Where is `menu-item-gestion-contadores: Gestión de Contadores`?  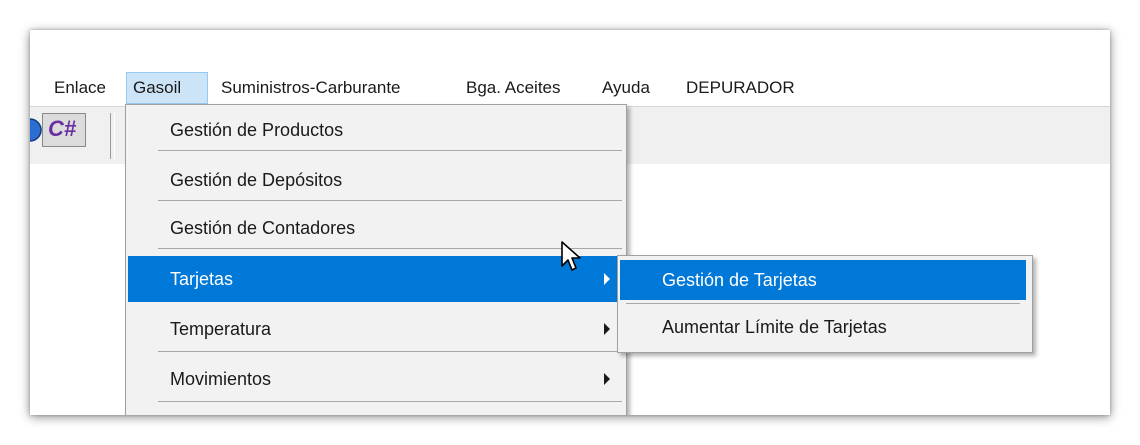 menu-item-gestion-contadores: Gestión de Contadores is located at coordinates (375, 228).